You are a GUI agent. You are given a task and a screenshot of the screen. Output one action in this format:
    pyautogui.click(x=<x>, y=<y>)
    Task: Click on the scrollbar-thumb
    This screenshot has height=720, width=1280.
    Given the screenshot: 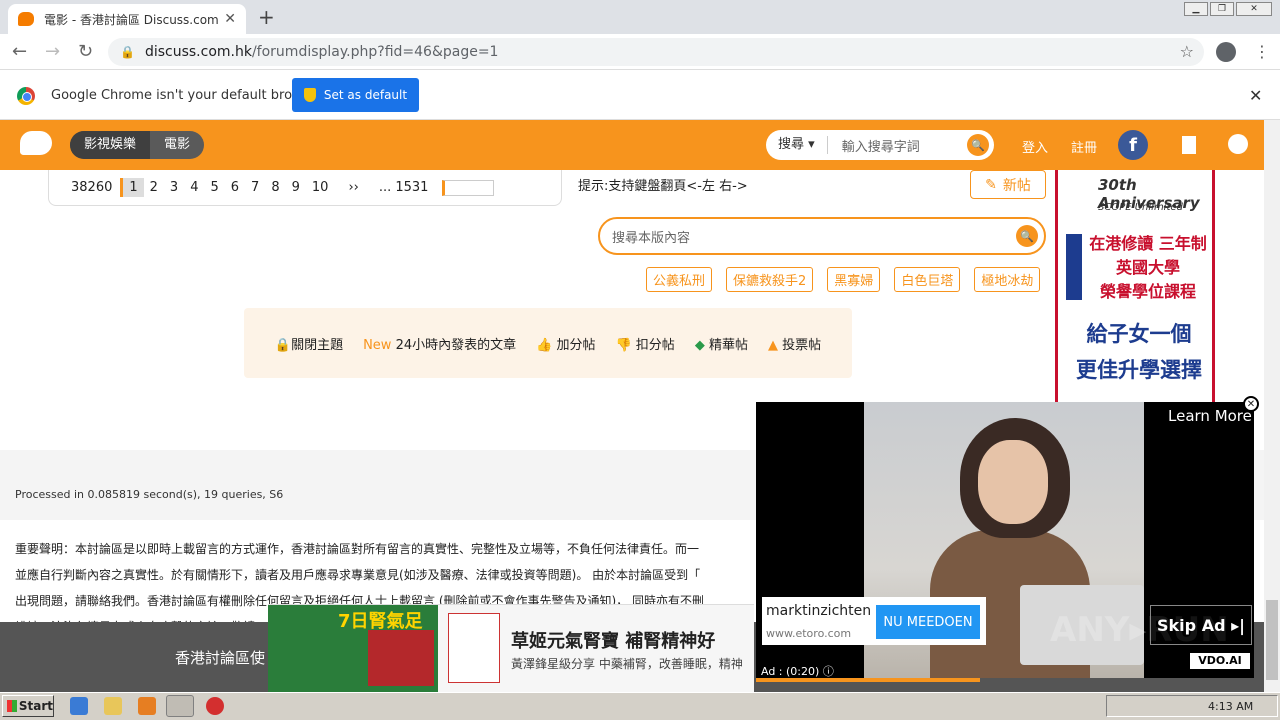 What is the action you would take?
    pyautogui.click(x=1272, y=640)
    